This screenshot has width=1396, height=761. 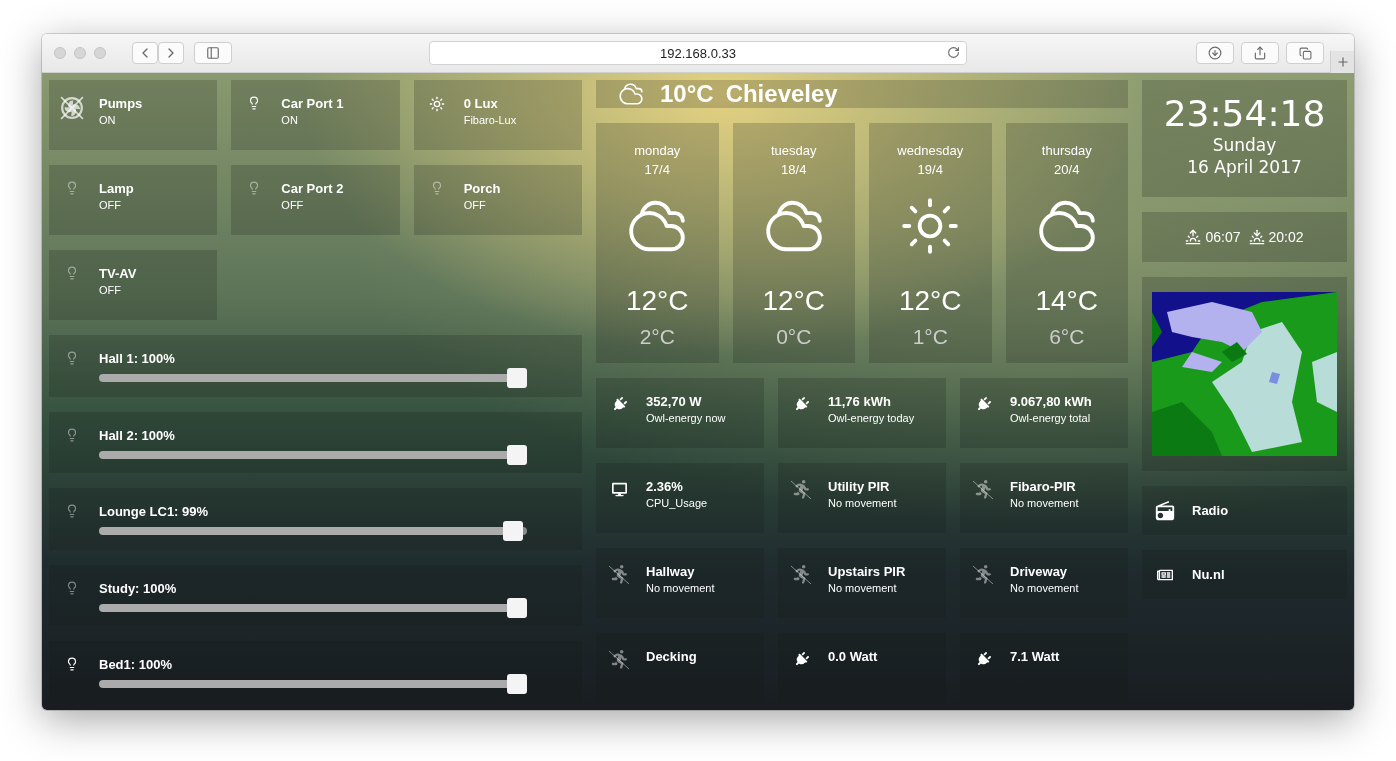 I want to click on forecast-date: 17/4, so click(x=657, y=169).